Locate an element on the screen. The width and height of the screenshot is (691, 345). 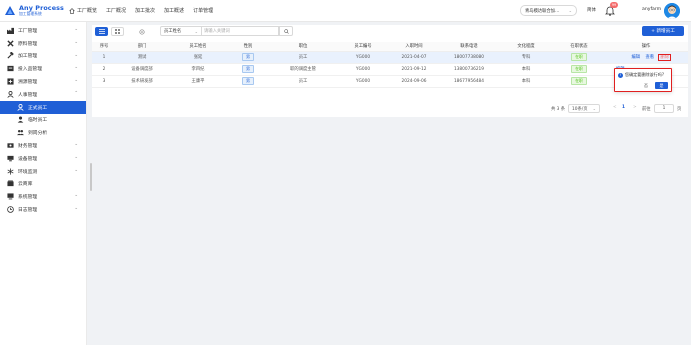
topnav-item-batches: 加工批次 is located at coordinates (145, 10).